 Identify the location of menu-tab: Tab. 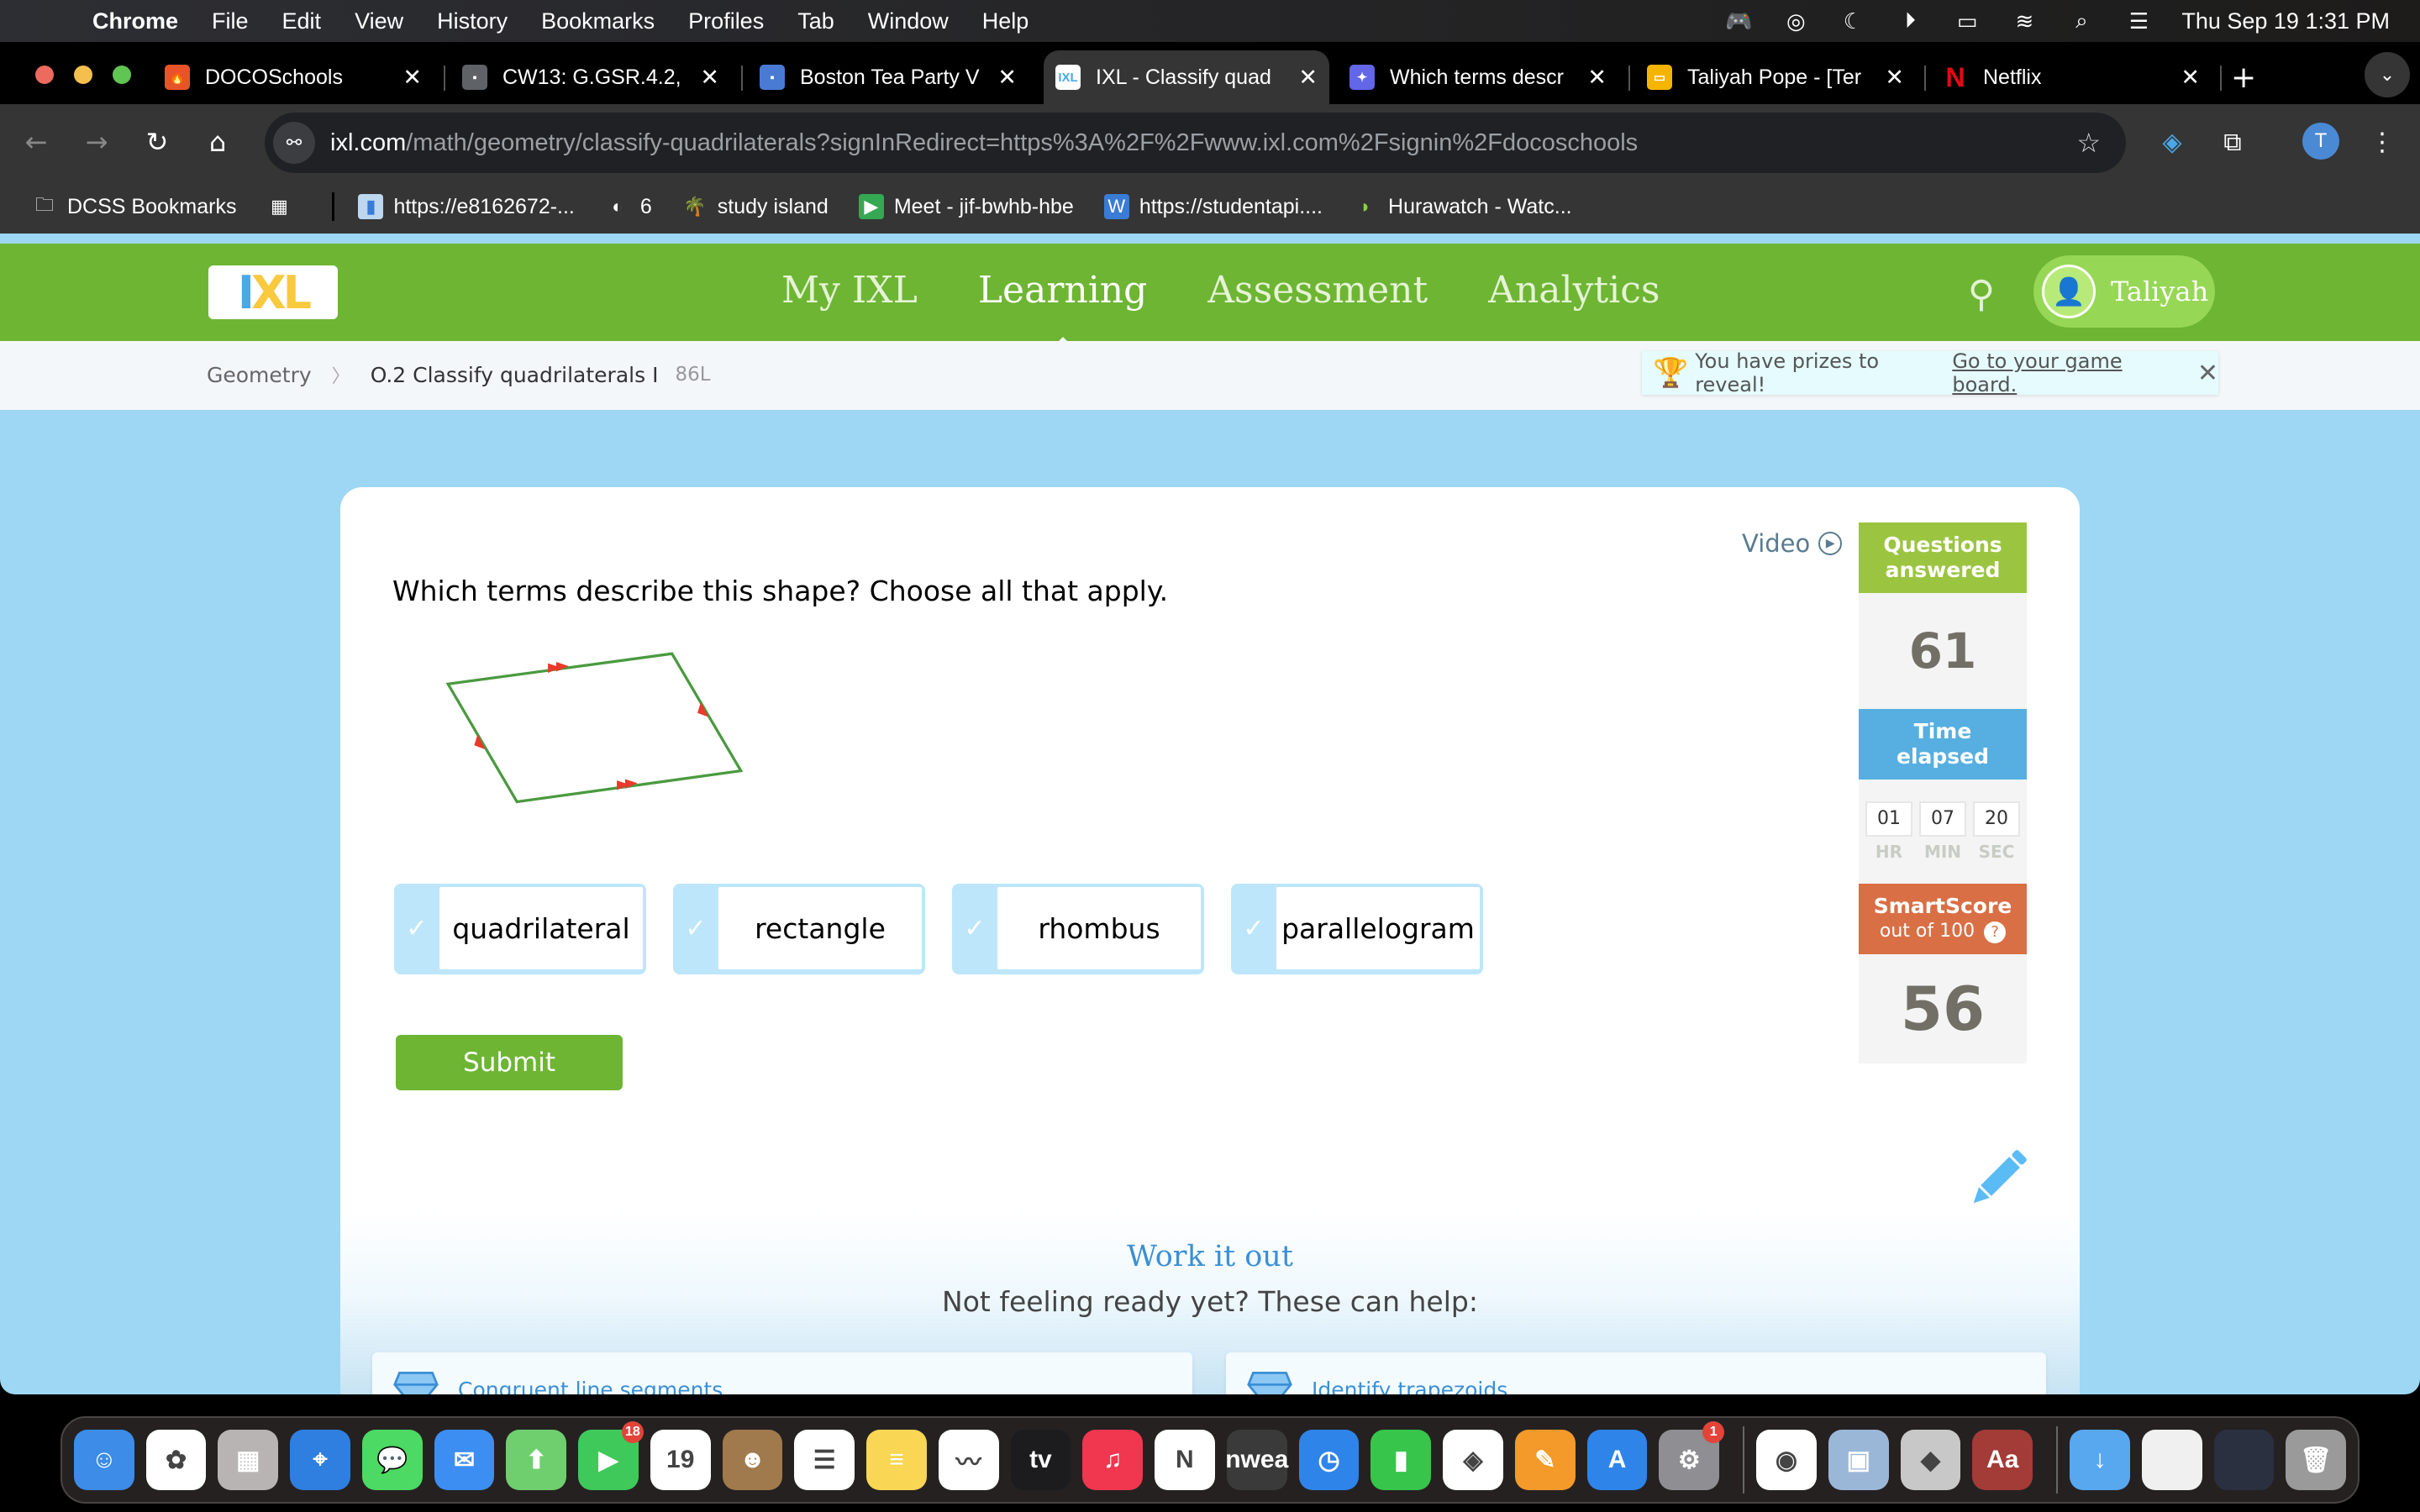
(815, 21).